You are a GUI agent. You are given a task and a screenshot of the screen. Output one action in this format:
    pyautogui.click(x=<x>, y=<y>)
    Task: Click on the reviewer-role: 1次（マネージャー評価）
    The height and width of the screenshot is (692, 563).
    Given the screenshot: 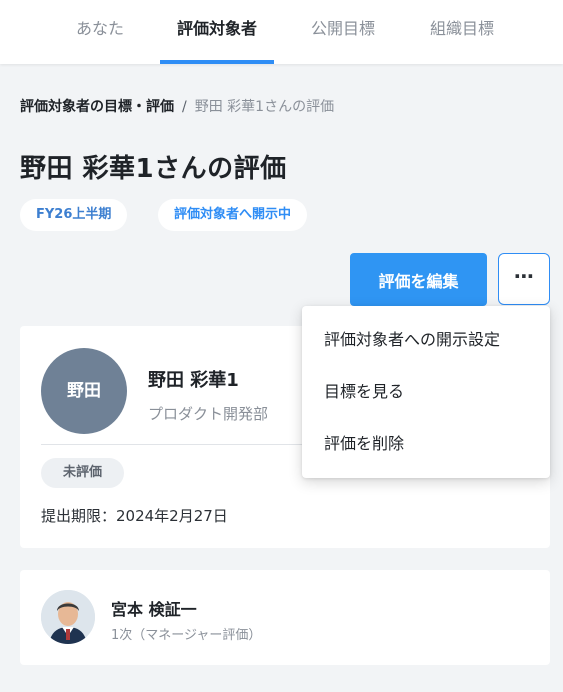 What is the action you would take?
    pyautogui.click(x=186, y=635)
    